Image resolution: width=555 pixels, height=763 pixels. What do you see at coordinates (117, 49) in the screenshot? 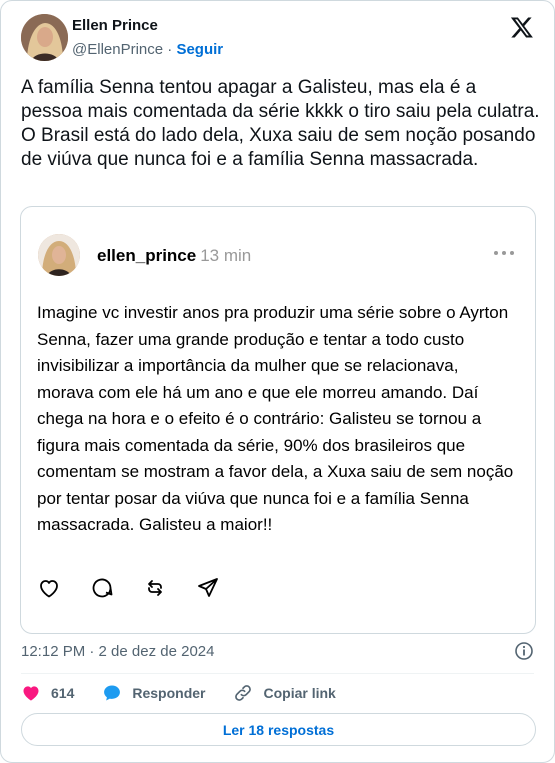
I see `author-handle: @EllenPrince` at bounding box center [117, 49].